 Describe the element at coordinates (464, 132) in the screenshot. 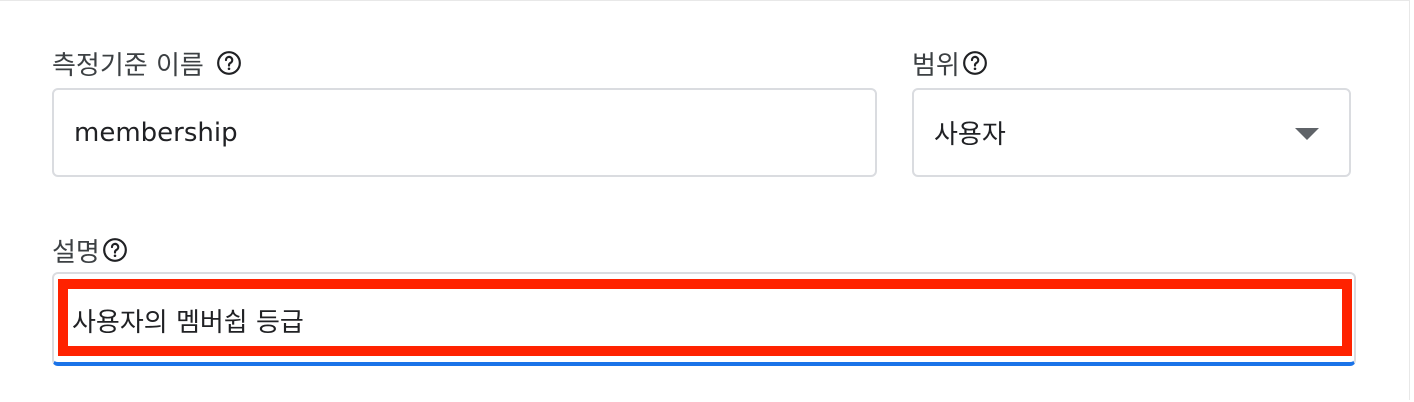

I see `metric-name-input: membership` at that location.